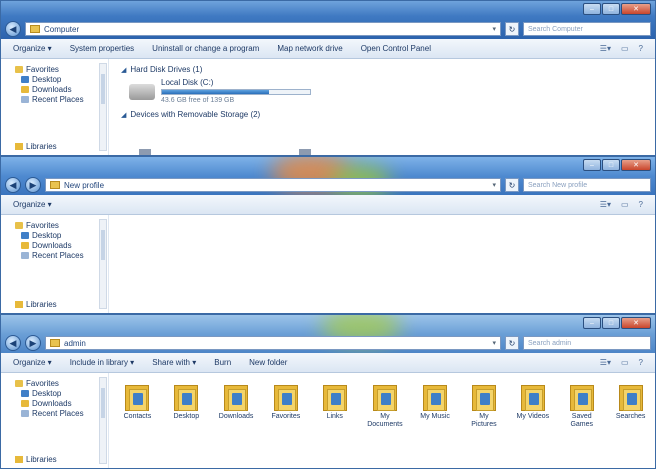  Describe the element at coordinates (396, 48) in the screenshot. I see `open-control-panel-button: Open Control Panel` at that location.